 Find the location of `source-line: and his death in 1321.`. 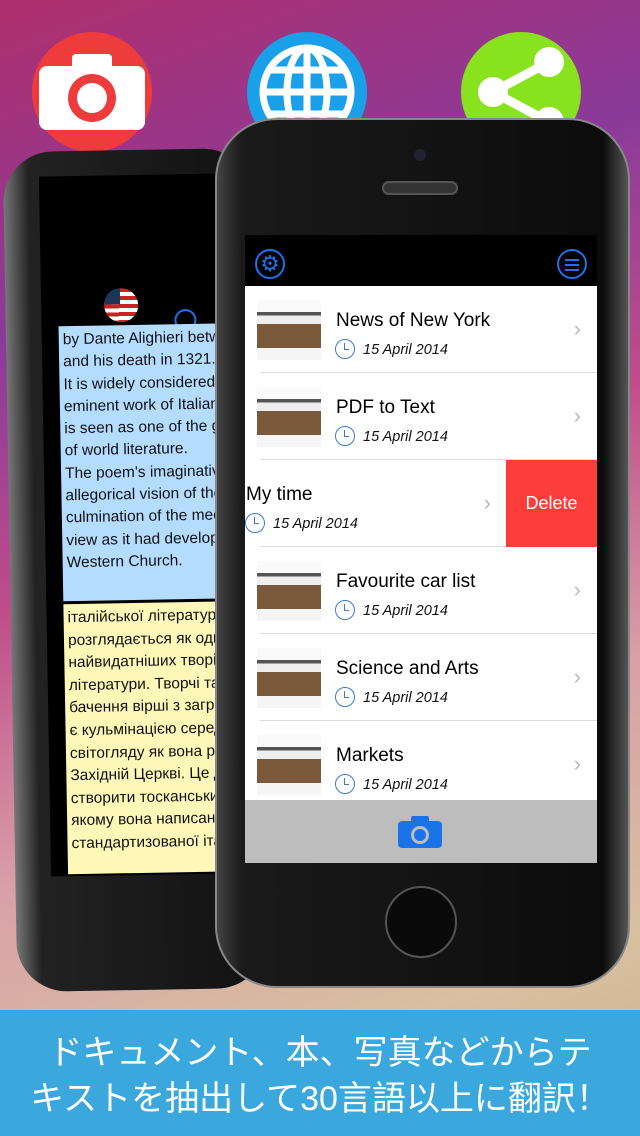

source-line: and his death in 1321. is located at coordinates (139, 360).